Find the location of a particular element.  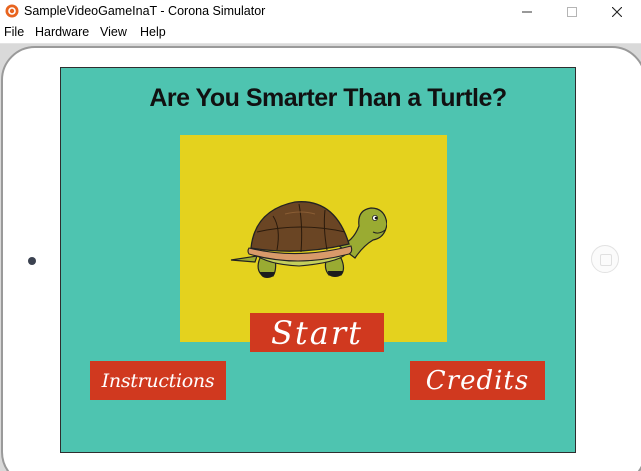

corona-simulator-icon is located at coordinates (12, 11).